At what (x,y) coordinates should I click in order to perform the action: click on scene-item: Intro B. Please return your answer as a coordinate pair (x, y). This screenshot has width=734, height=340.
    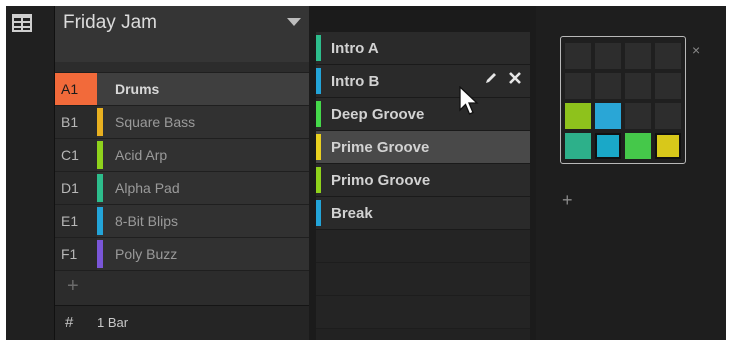
    Looking at the image, I should click on (423, 81).